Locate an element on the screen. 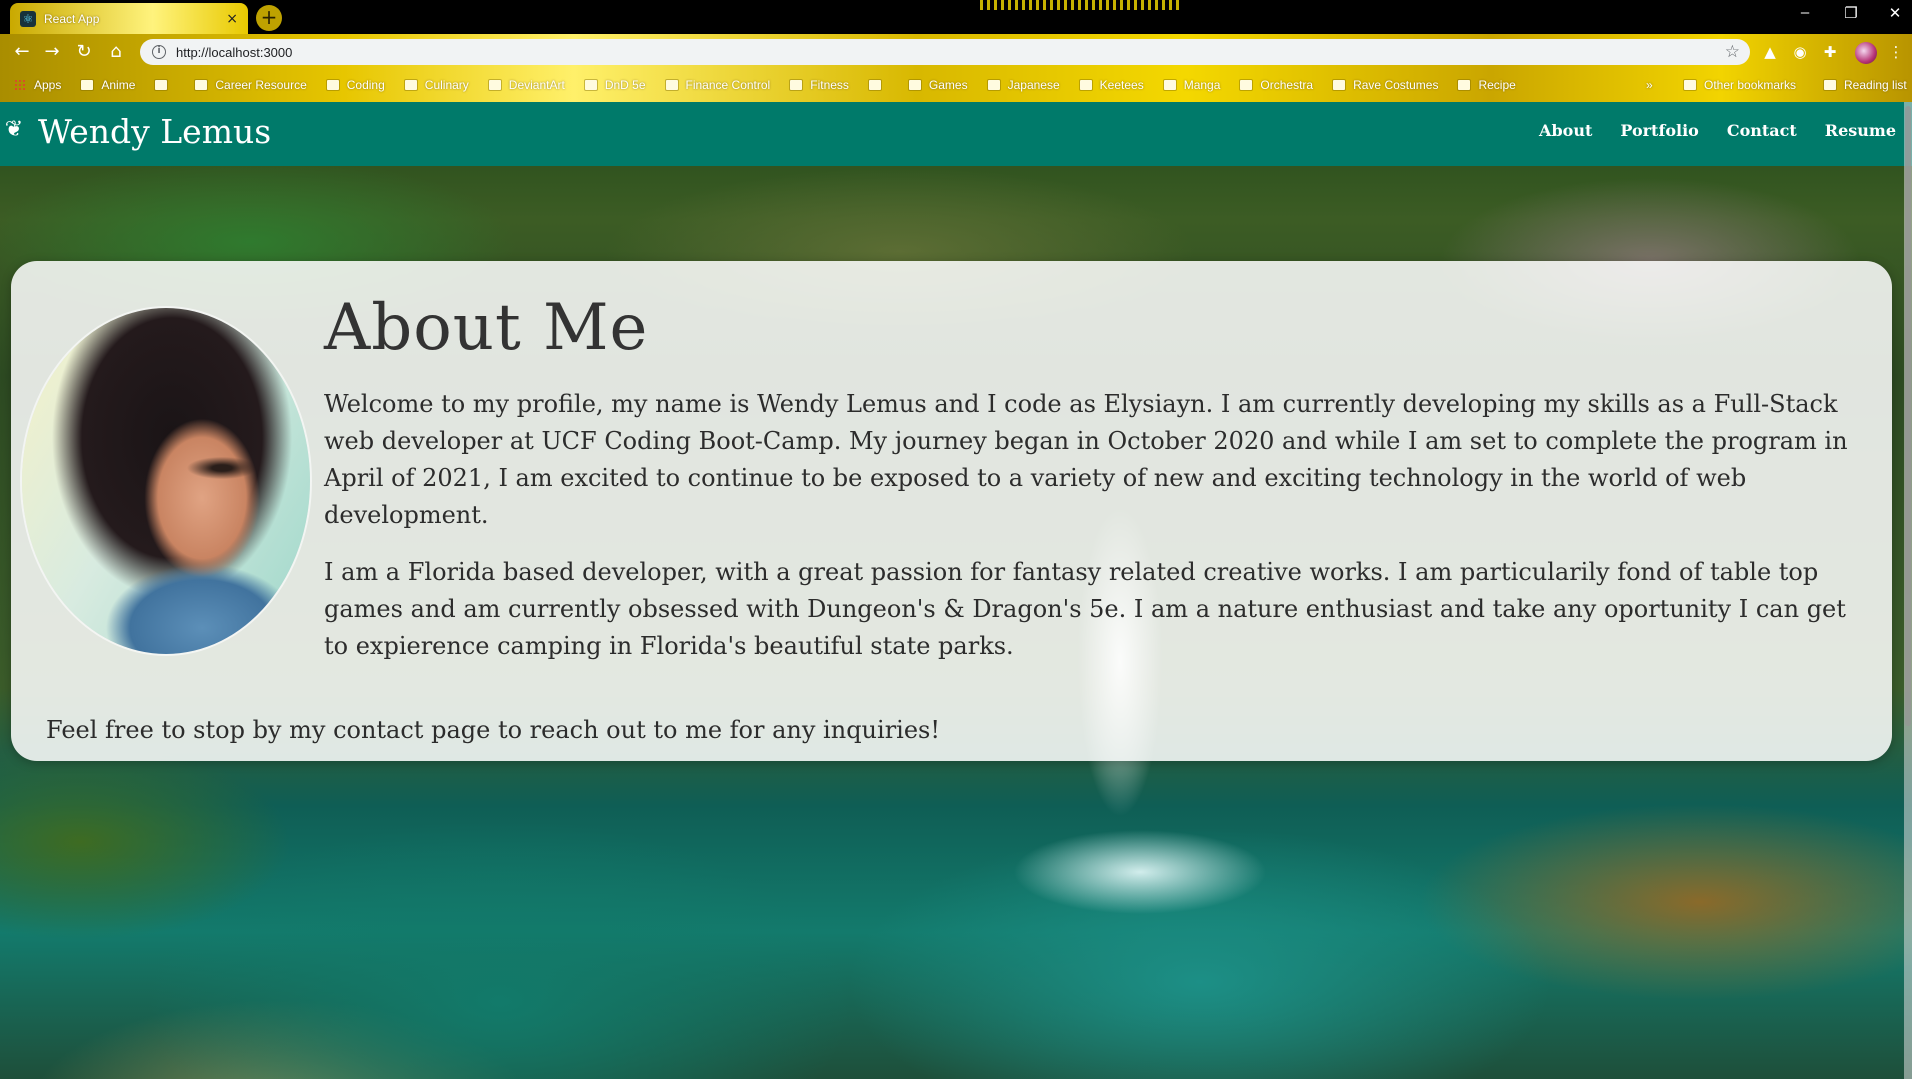 This screenshot has height=1079, width=1912. bookmark-label: Fitness is located at coordinates (829, 85).